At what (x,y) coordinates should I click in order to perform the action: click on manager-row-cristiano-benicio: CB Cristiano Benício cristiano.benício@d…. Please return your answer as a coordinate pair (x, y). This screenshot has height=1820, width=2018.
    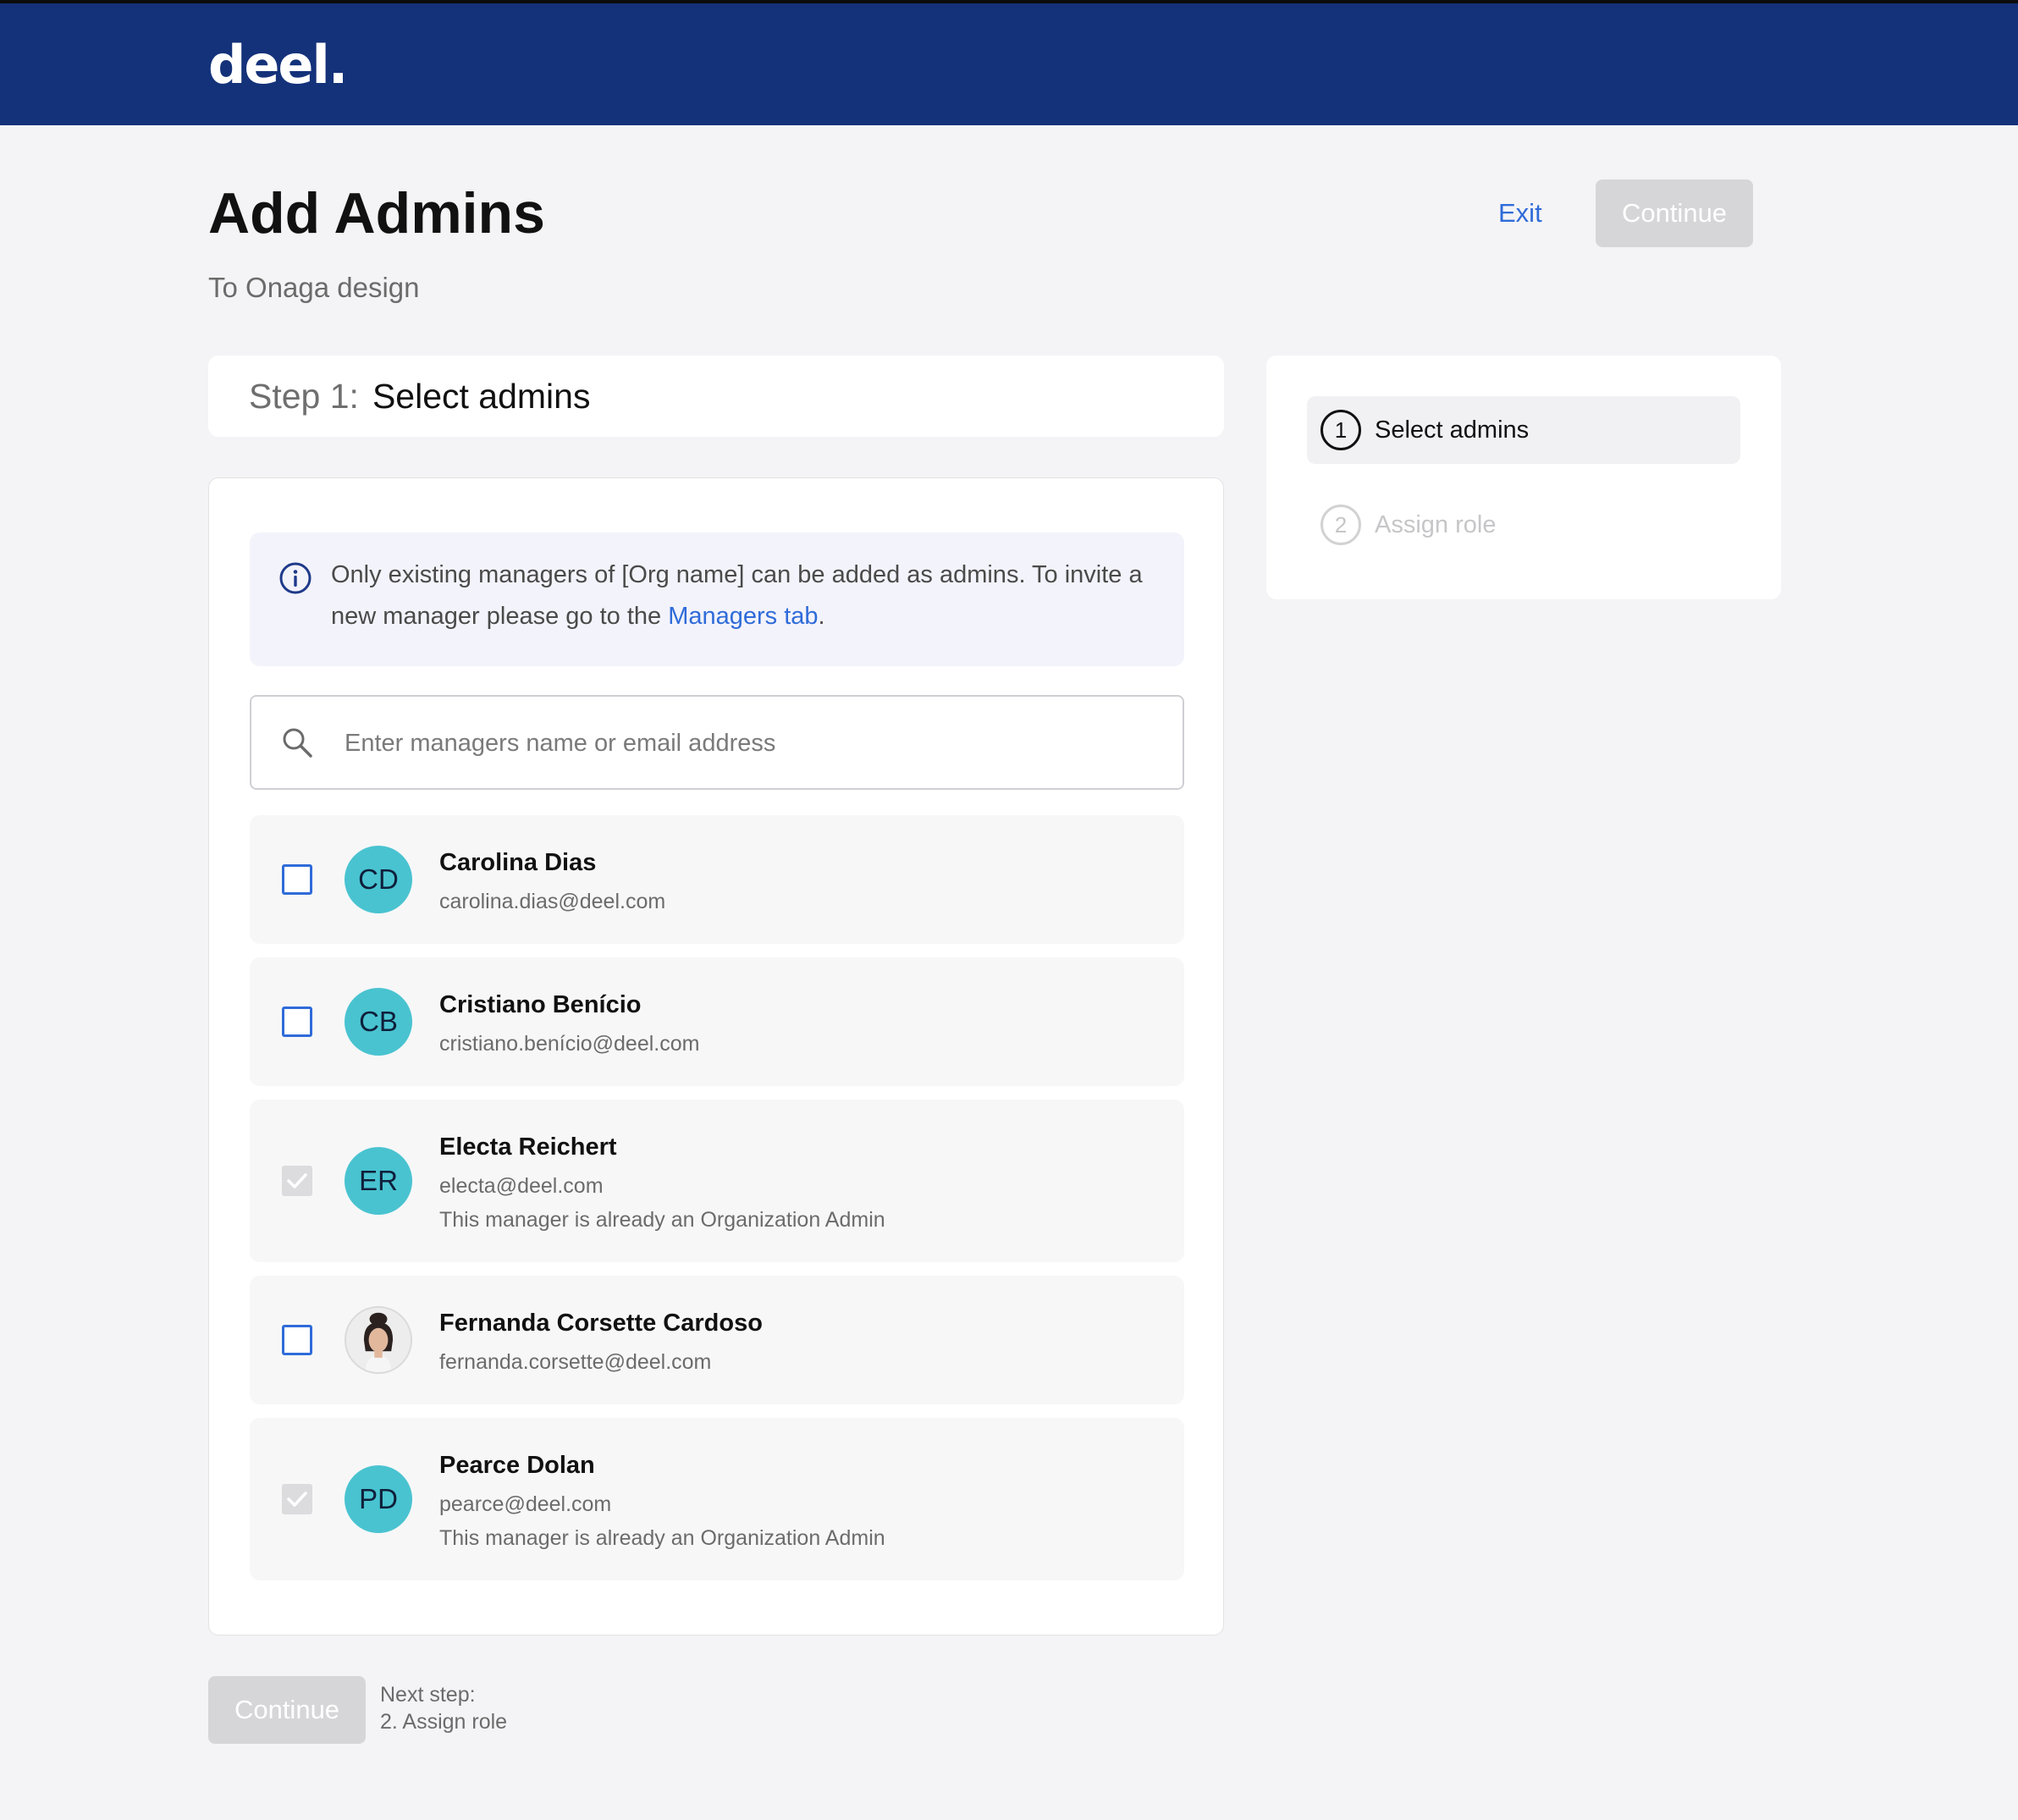
    Looking at the image, I should click on (717, 1021).